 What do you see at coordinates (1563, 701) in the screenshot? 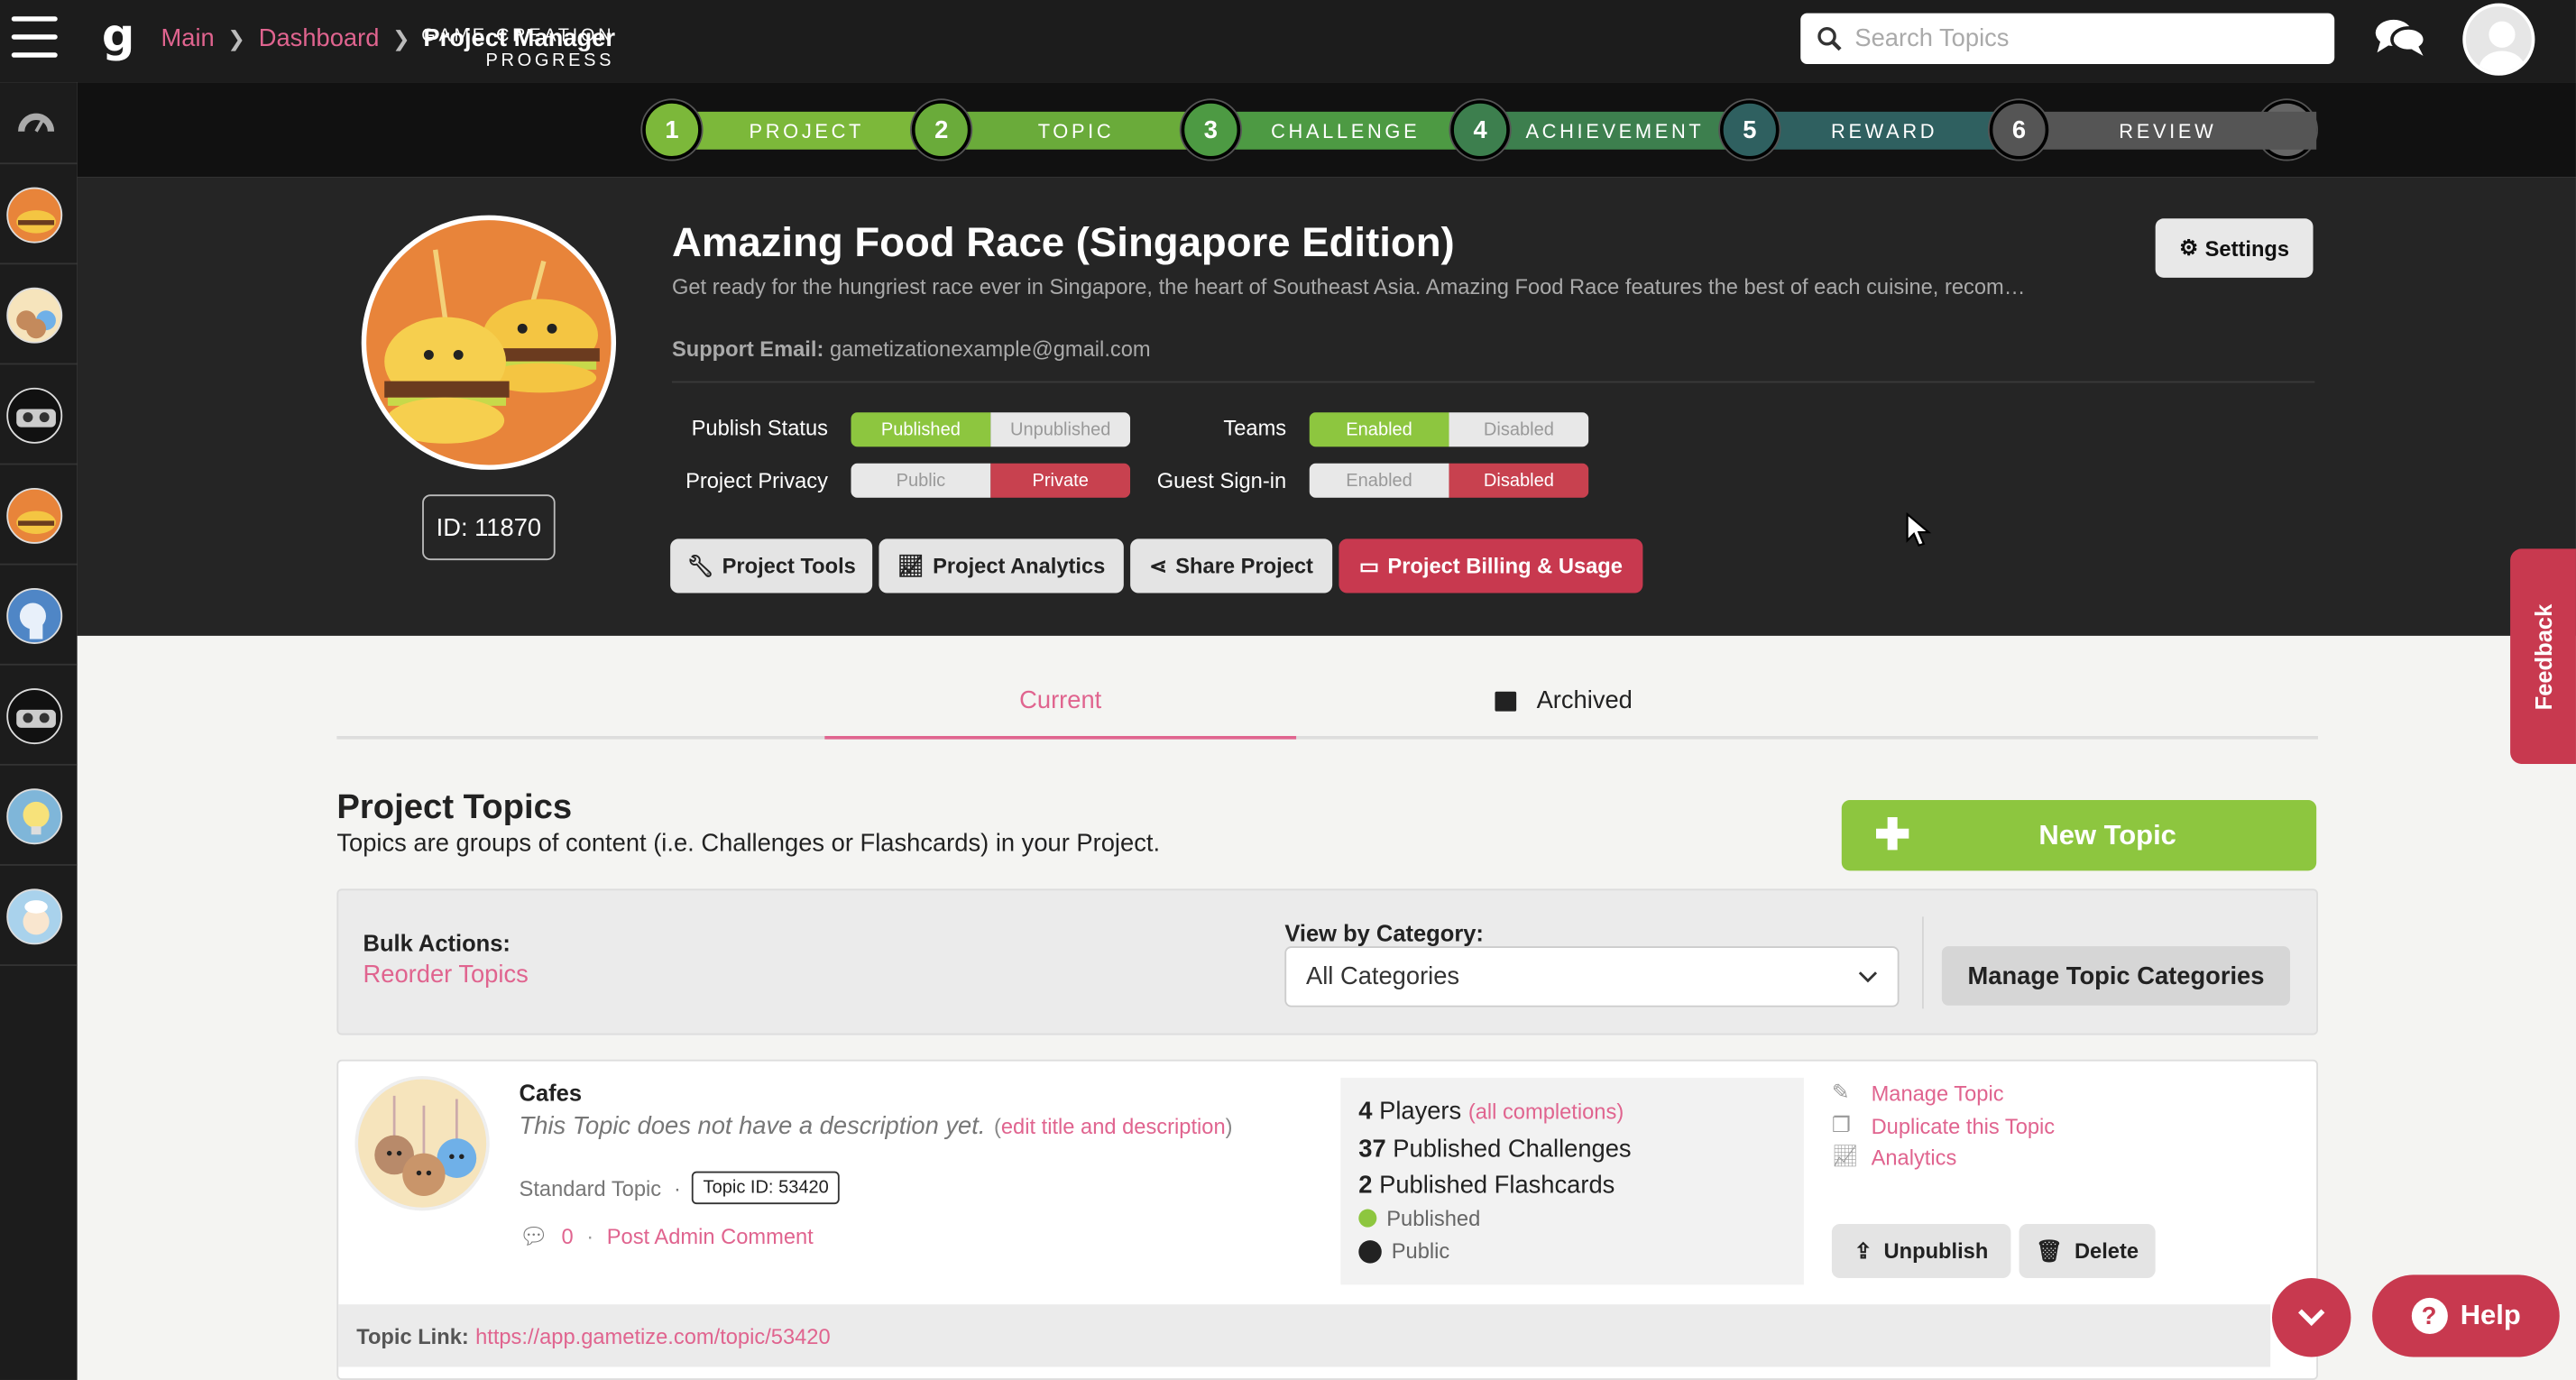
I see `tab-archived: Archived` at bounding box center [1563, 701].